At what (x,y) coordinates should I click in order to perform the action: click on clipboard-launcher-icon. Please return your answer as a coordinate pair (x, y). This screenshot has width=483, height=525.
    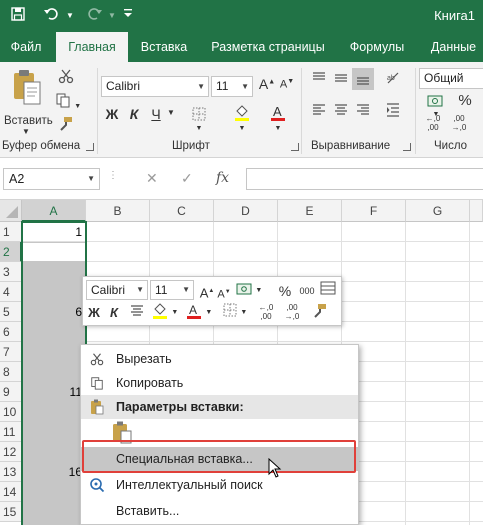
    Looking at the image, I should click on (90, 147).